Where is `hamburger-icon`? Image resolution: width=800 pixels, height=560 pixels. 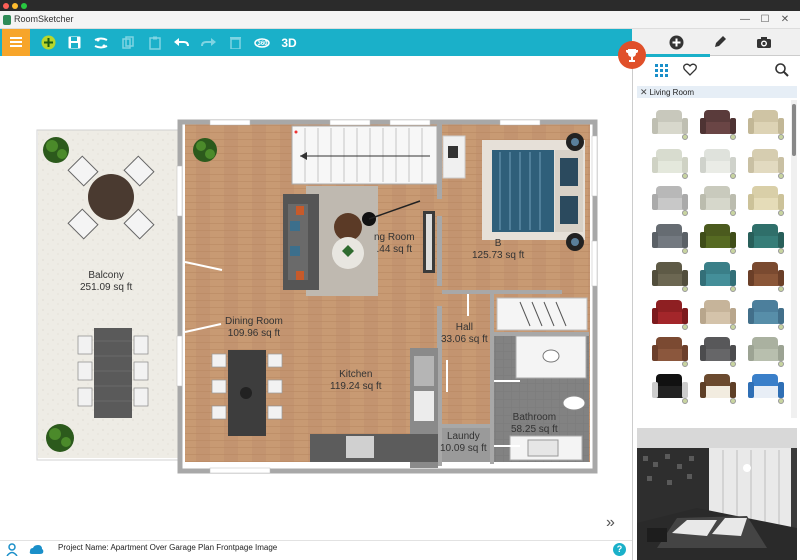
hamburger-icon is located at coordinates (16, 38).